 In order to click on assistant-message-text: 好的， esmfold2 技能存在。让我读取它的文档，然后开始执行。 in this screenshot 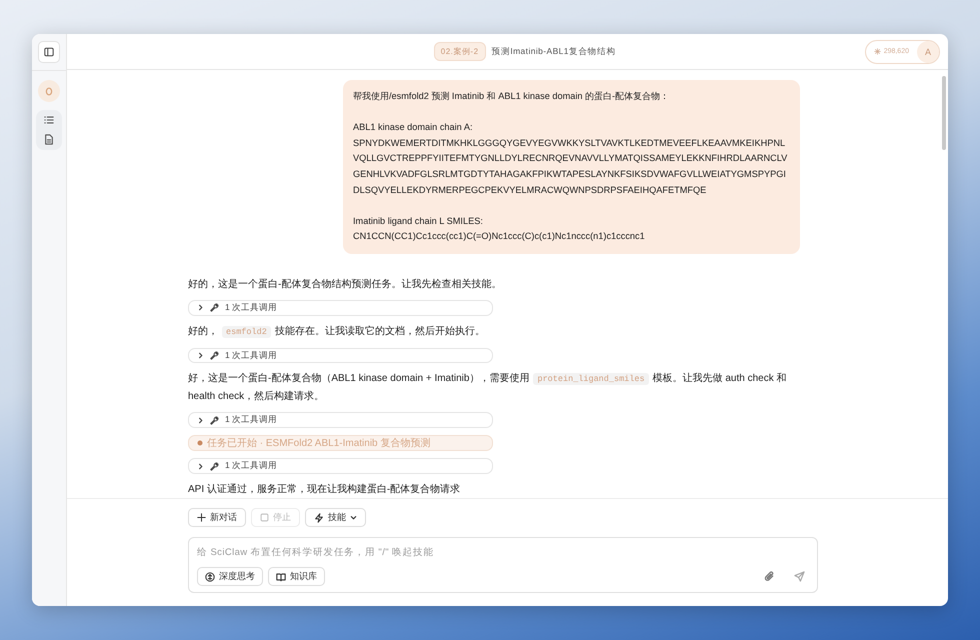, I will do `click(337, 332)`.